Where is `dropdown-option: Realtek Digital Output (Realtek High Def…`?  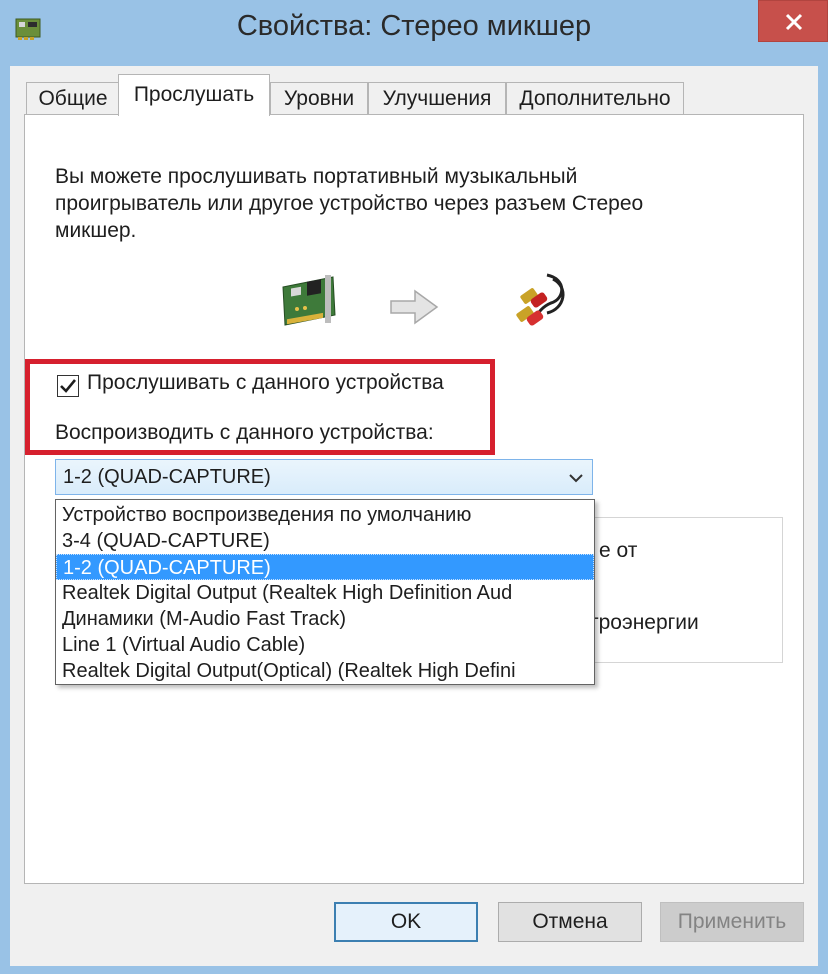
dropdown-option: Realtek Digital Output (Realtek High Def… is located at coordinates (325, 593).